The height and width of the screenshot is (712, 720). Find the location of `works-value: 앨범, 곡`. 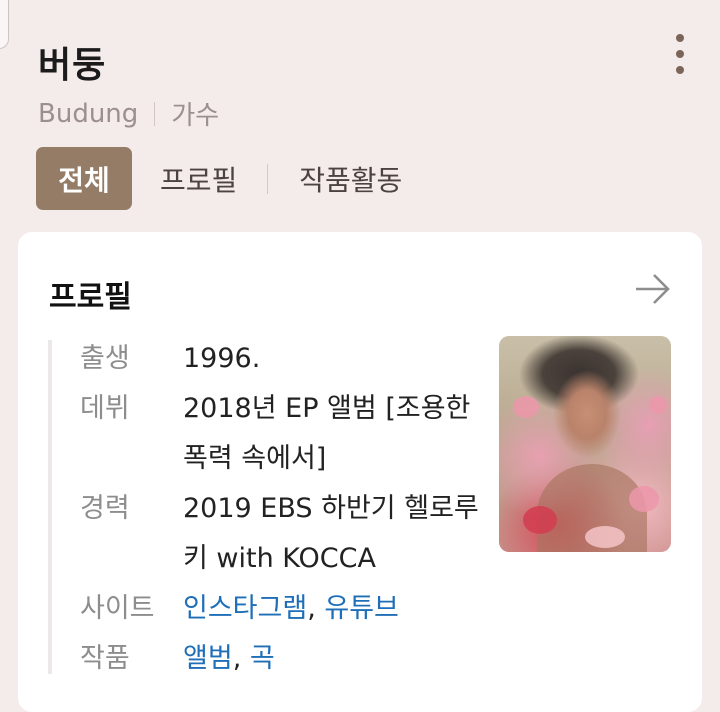

works-value: 앨범, 곡 is located at coordinates (333, 659).